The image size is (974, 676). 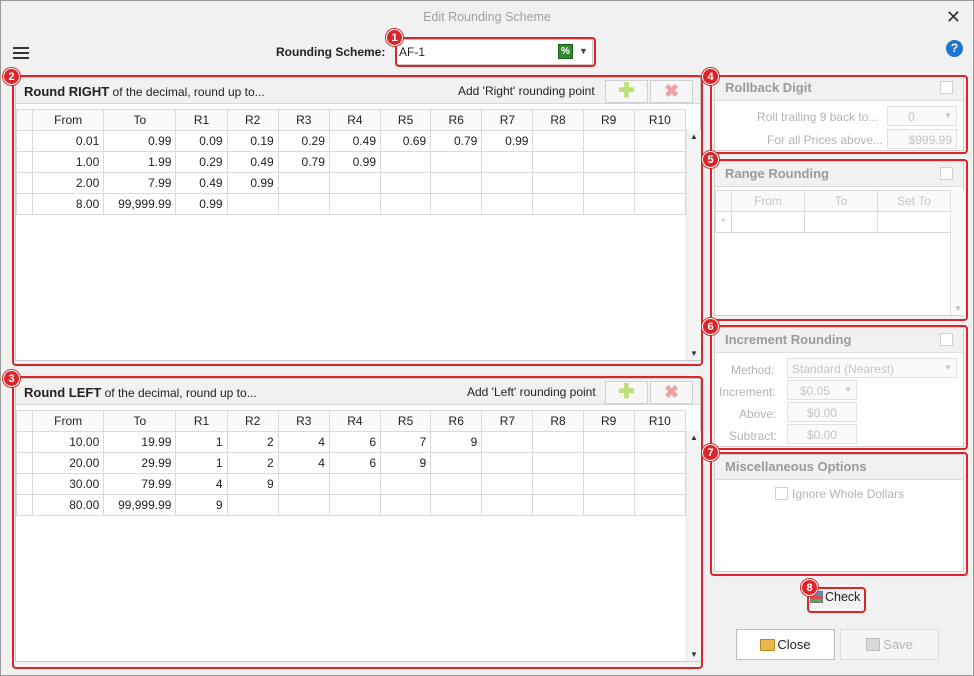 What do you see at coordinates (873, 644) in the screenshot?
I see `save-icon` at bounding box center [873, 644].